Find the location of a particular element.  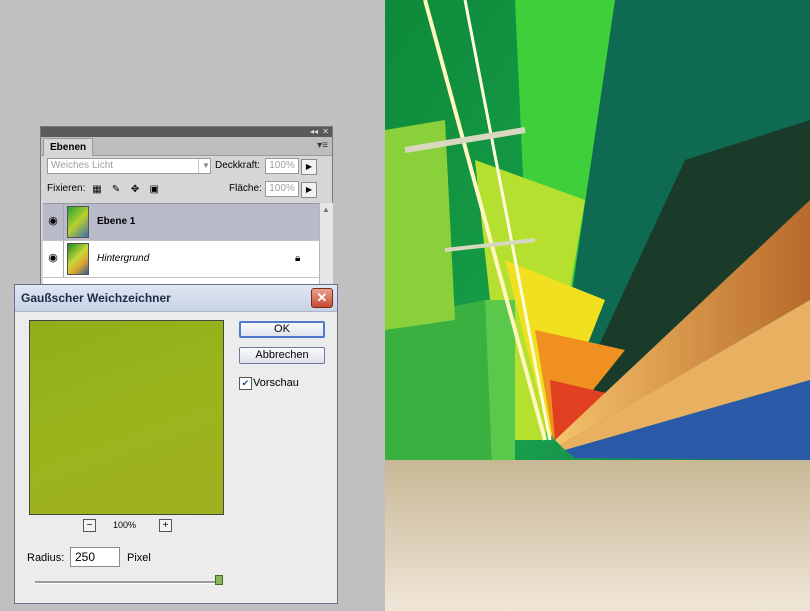

chevron-down-icon: ▼ is located at coordinates (205, 166).